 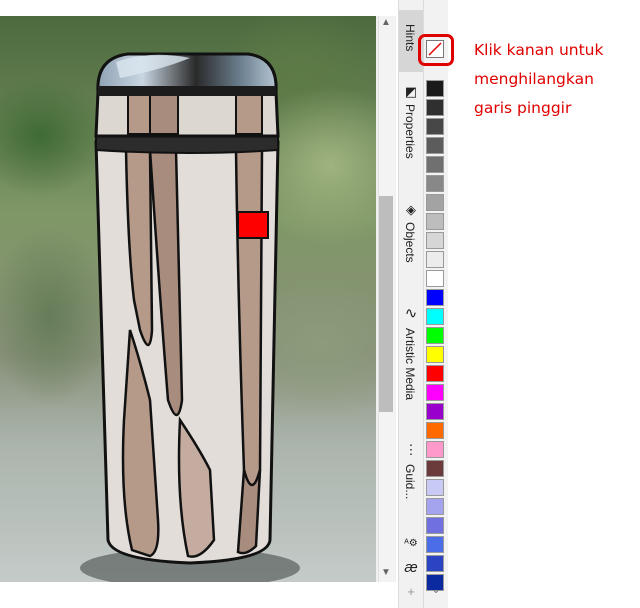 I want to click on tab-artistic-media: ∿ Artistic Media, so click(x=411, y=360).